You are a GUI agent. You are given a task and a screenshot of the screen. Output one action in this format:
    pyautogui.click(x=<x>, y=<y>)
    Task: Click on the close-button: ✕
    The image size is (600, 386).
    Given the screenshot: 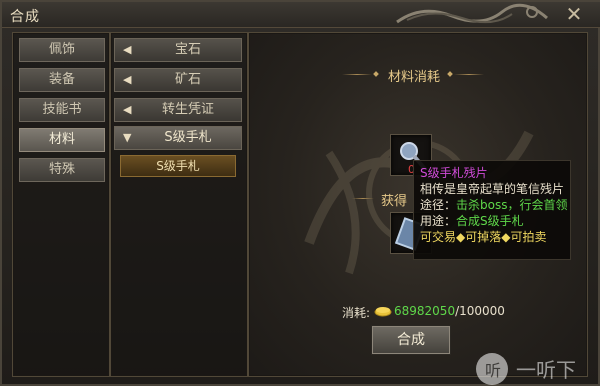 What is the action you would take?
    pyautogui.click(x=574, y=15)
    